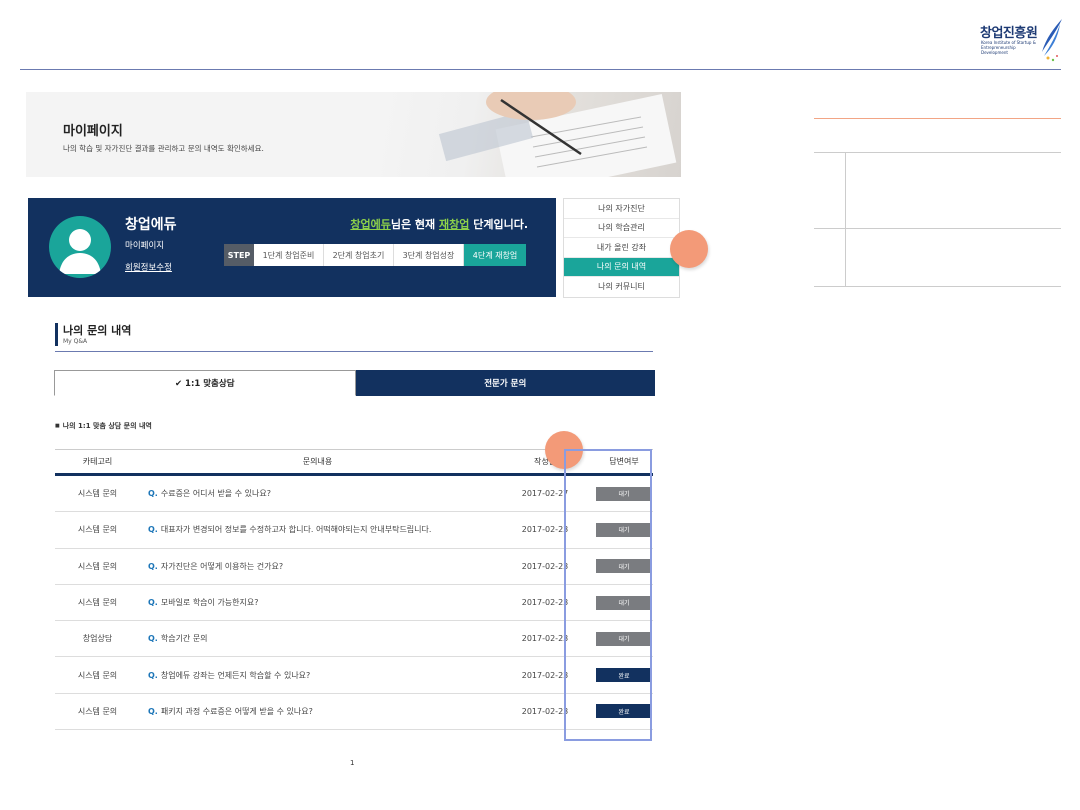 Image resolution: width=1080 pixels, height=810 pixels. Describe the element at coordinates (205, 383) in the screenshot. I see `tab-one-on-one: ✔ 1:1 맞춤상담` at that location.